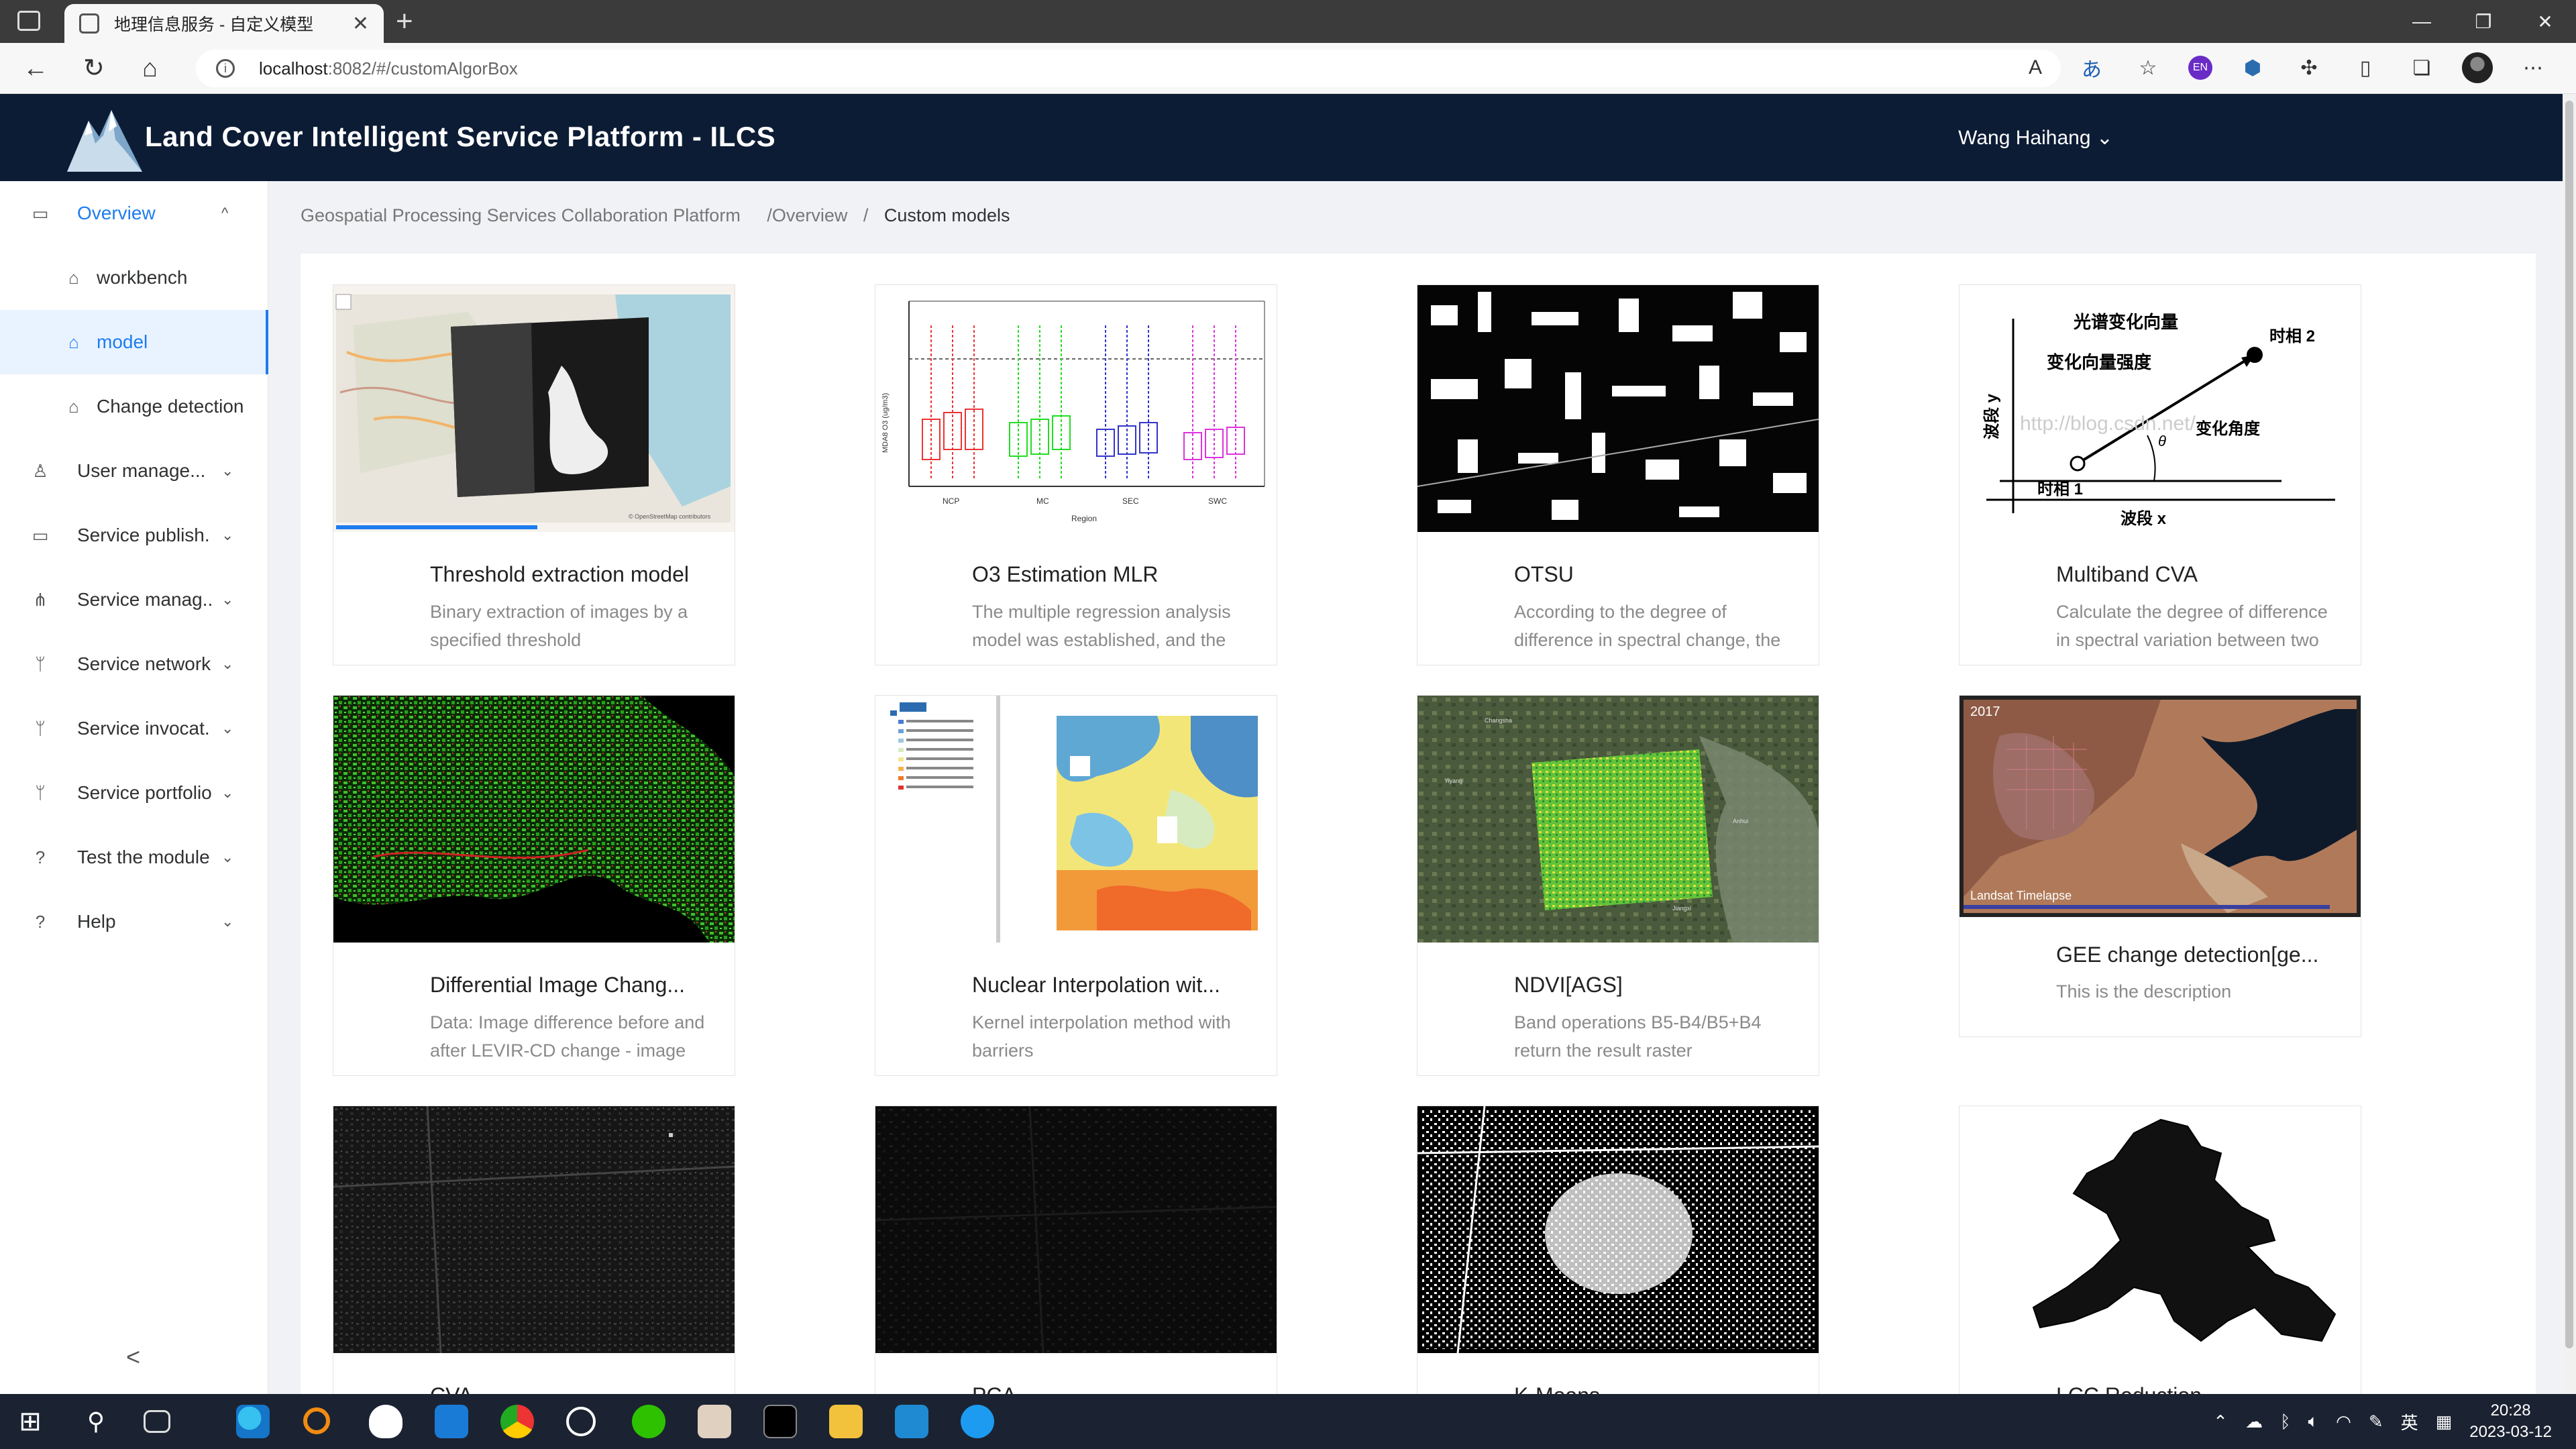  Describe the element at coordinates (2376, 1421) in the screenshot. I see `pen-icon: ✎` at that location.